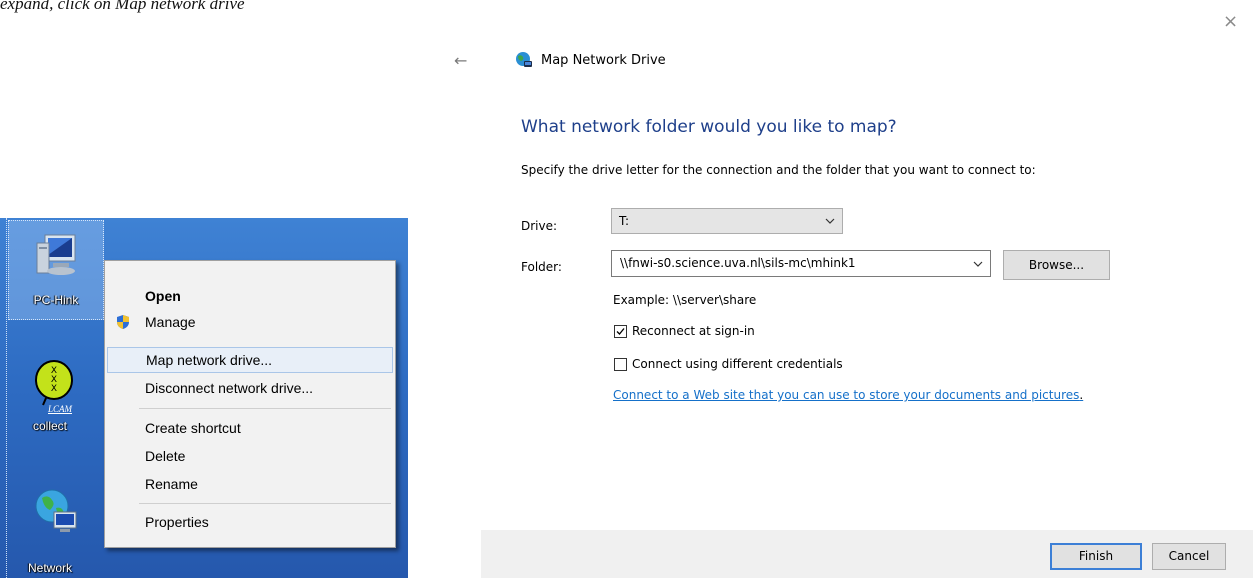 This screenshot has height=578, width=1253. Describe the element at coordinates (1081, 395) in the screenshot. I see `link-period: .` at that location.